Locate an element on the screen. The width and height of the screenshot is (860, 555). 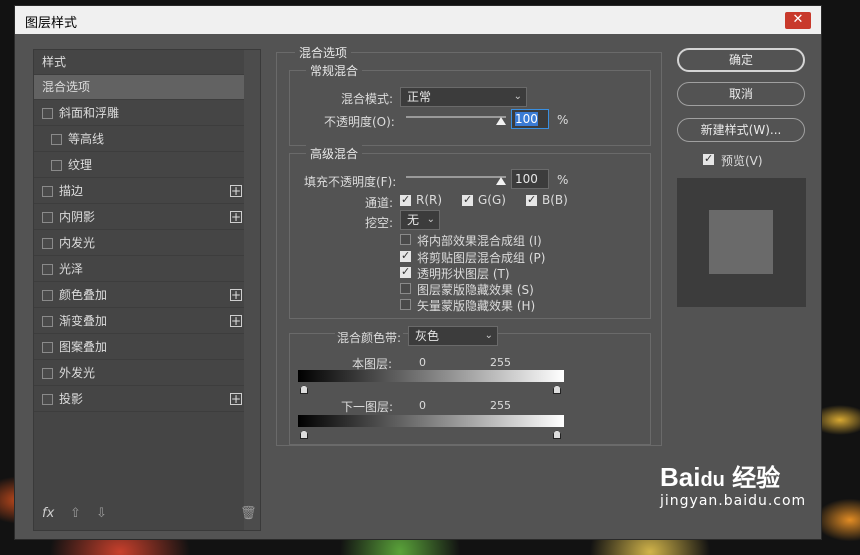
styles-header: 样式 is located at coordinates (139, 62).